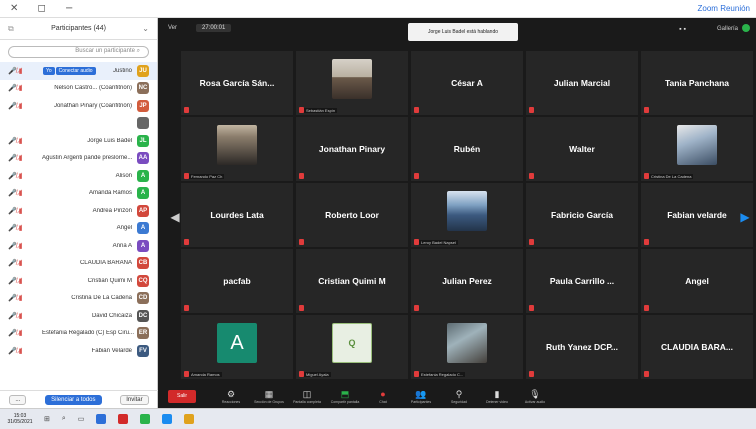  Describe the element at coordinates (352, 281) in the screenshot. I see `video-tile: Cristian Quimi M` at that location.